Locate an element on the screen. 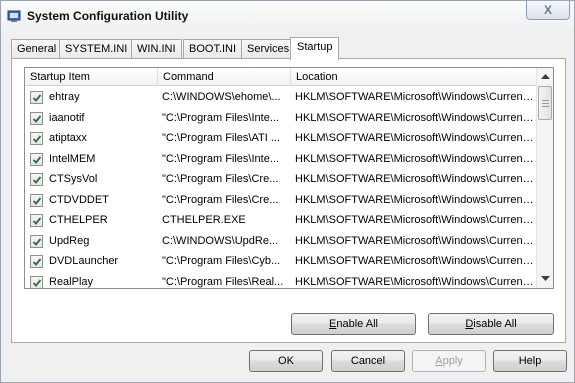  window-title: System Configuration Utility is located at coordinates (108, 16).